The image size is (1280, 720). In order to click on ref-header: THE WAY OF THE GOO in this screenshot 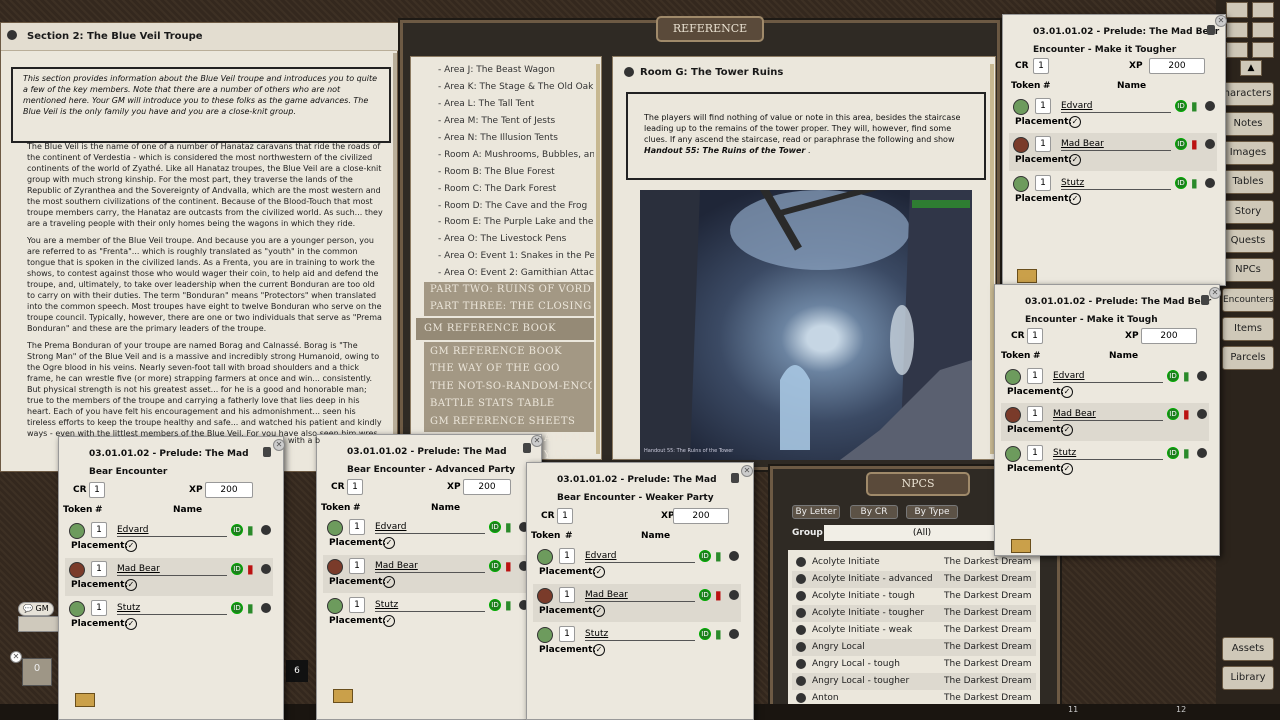, I will do `click(511, 368)`.